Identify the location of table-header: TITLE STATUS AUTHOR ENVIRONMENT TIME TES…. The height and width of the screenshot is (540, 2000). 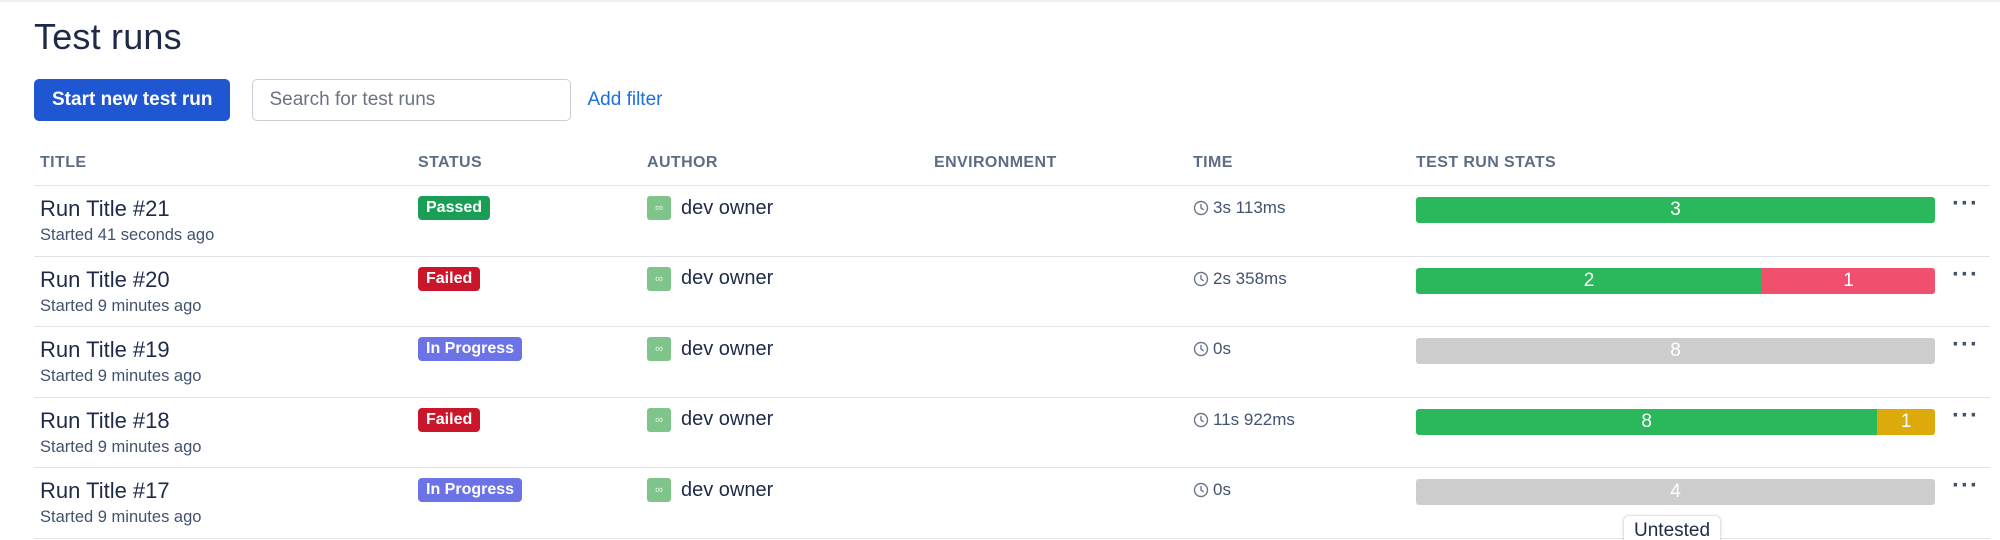
(1012, 166).